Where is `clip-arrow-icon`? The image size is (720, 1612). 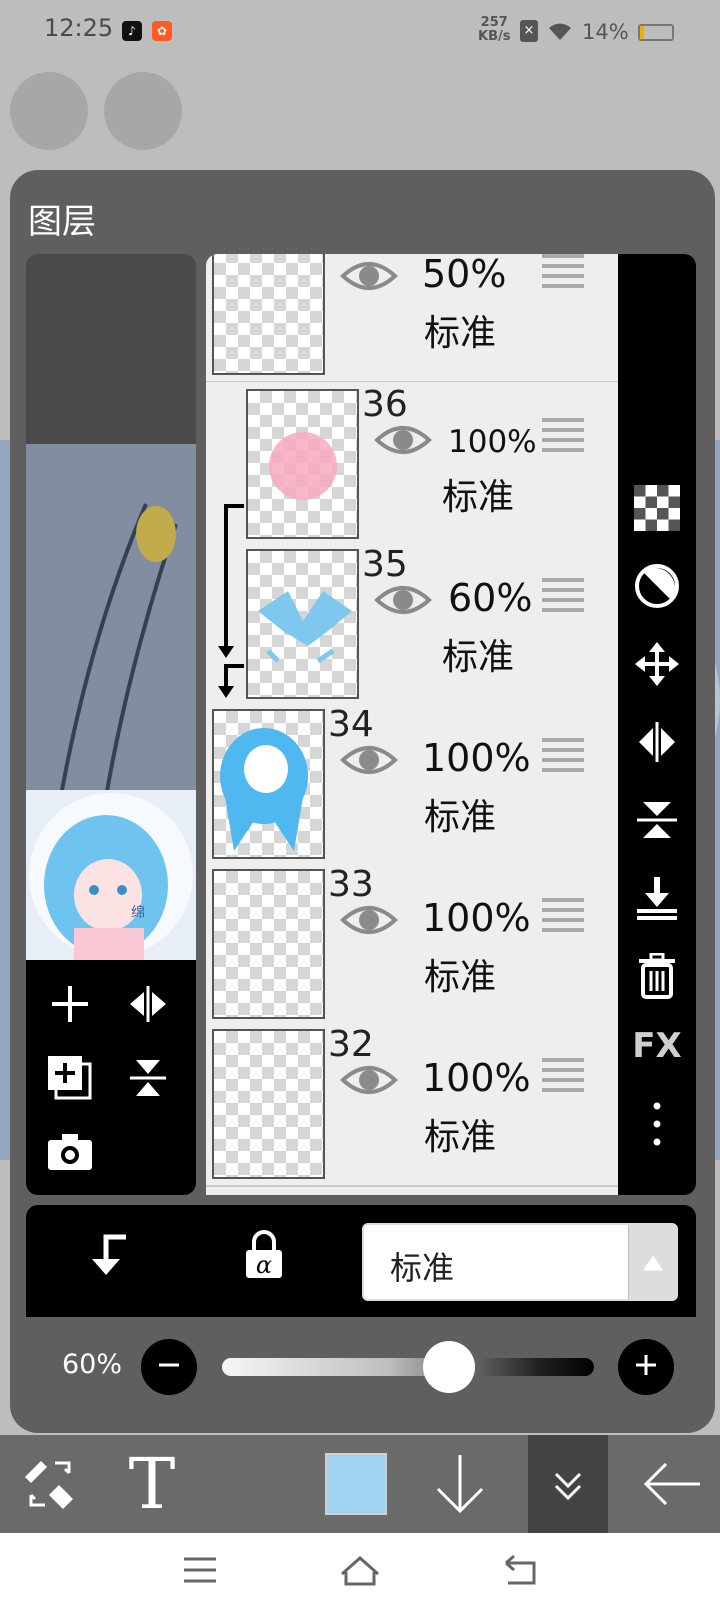 clip-arrow-icon is located at coordinates (109, 1254).